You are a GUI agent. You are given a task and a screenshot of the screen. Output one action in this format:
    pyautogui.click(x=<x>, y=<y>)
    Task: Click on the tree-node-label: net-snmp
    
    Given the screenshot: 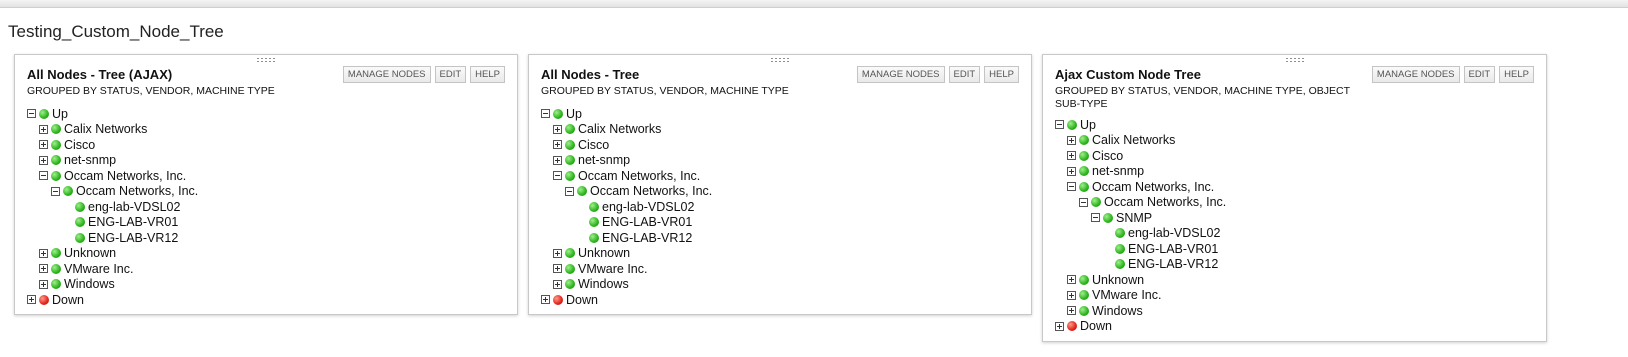 What is the action you would take?
    pyautogui.click(x=90, y=160)
    